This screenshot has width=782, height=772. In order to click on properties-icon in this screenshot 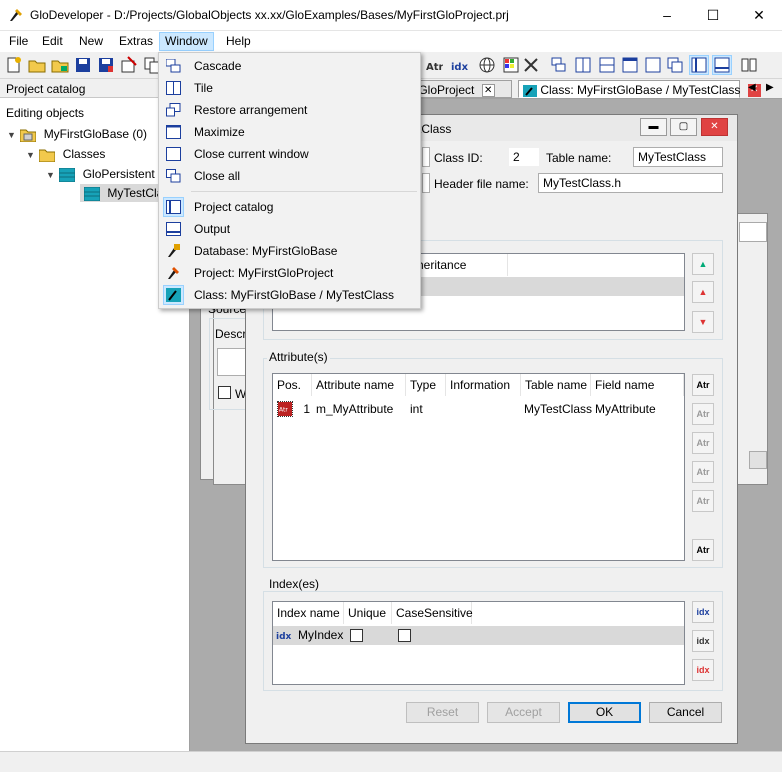, I will do `click(129, 65)`.